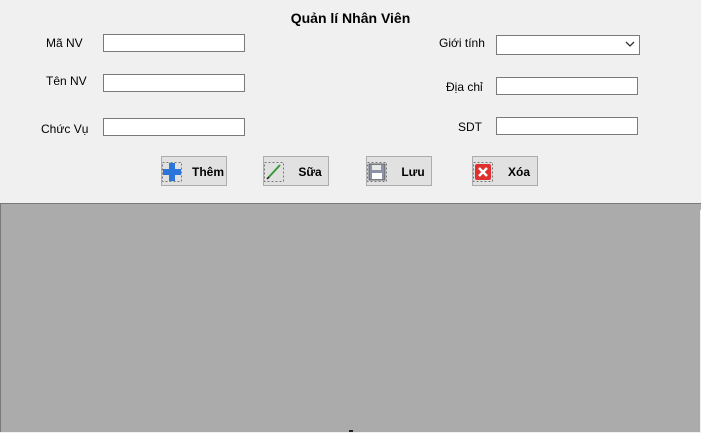 Image resolution: width=701 pixels, height=433 pixels. What do you see at coordinates (377, 172) in the screenshot?
I see `floppy-disk-icon` at bounding box center [377, 172].